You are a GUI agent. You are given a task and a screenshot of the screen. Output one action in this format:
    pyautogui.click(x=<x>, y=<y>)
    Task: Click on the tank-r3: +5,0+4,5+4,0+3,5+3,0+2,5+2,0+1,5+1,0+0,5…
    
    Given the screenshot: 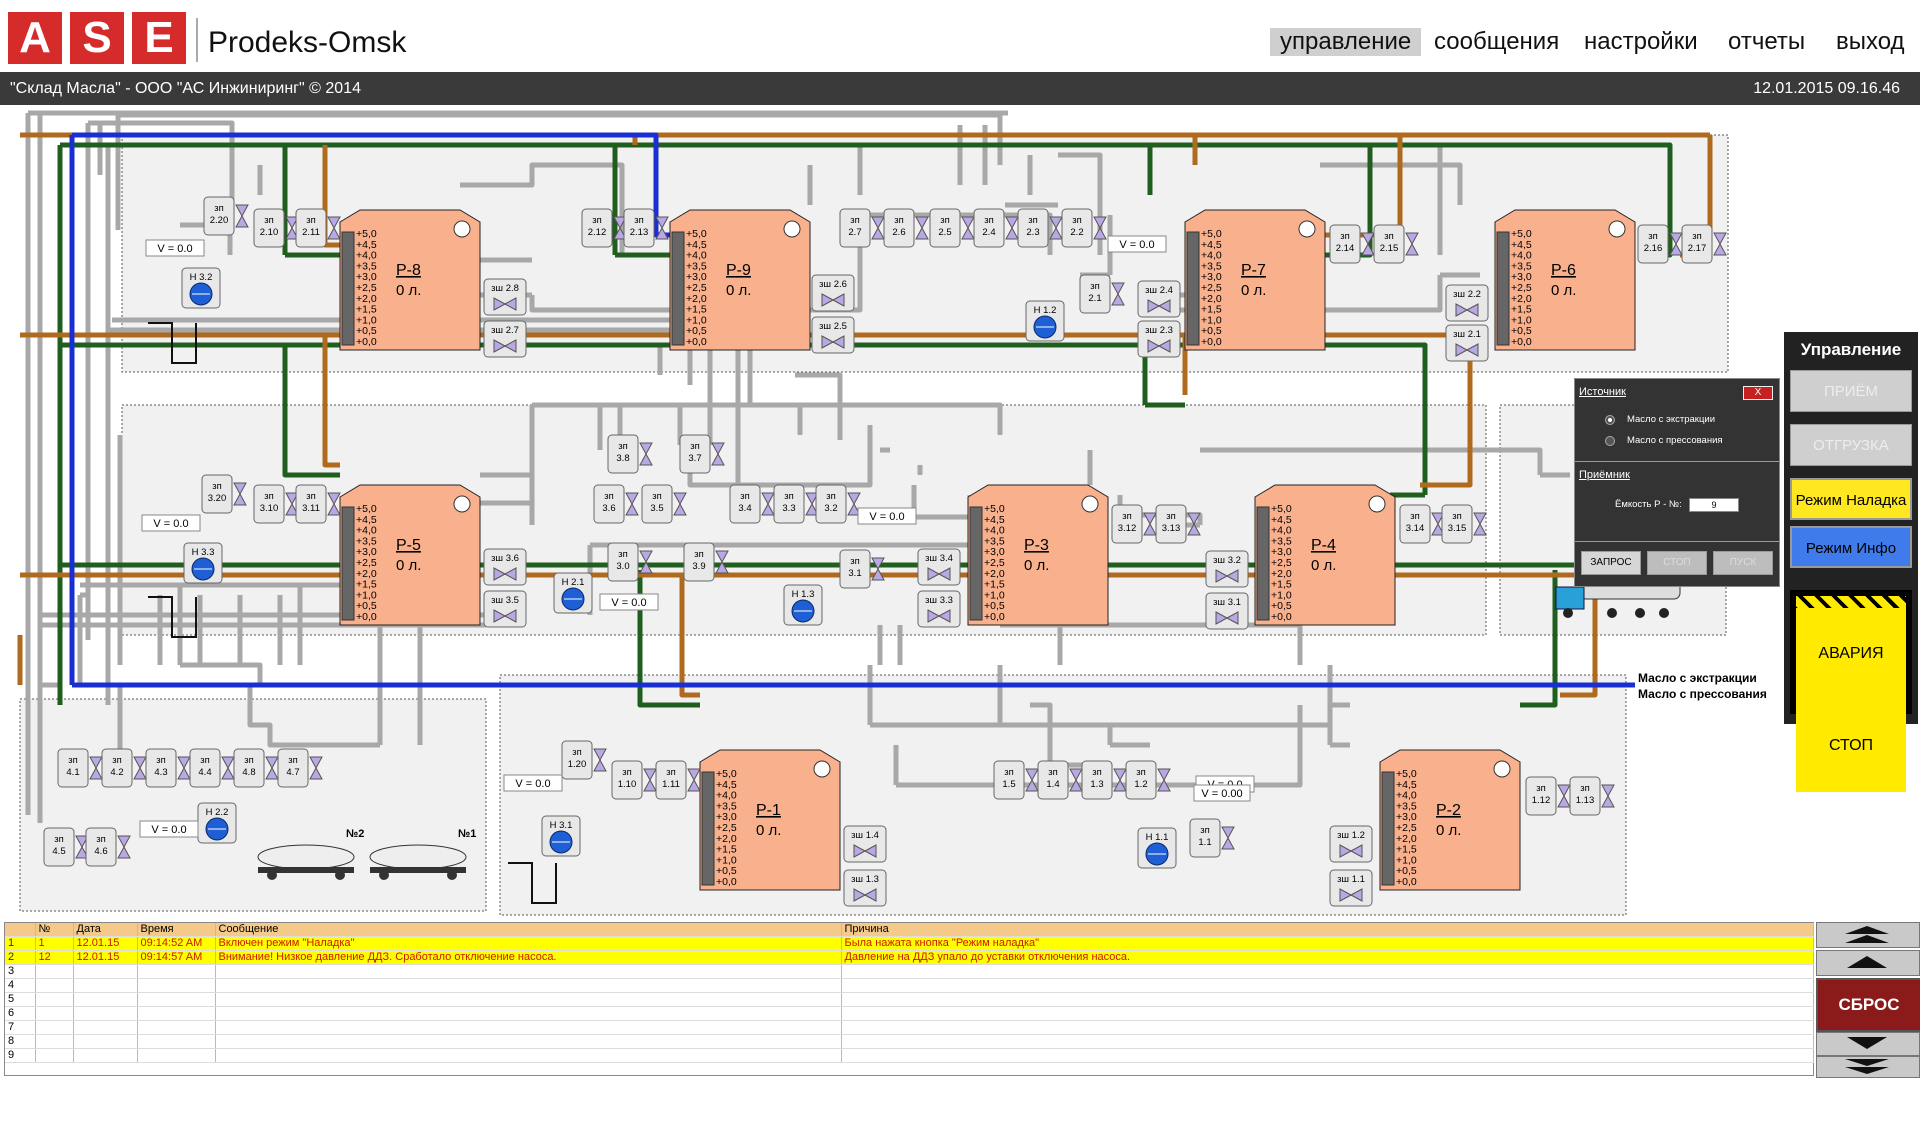 What is the action you would take?
    pyautogui.click(x=1038, y=555)
    